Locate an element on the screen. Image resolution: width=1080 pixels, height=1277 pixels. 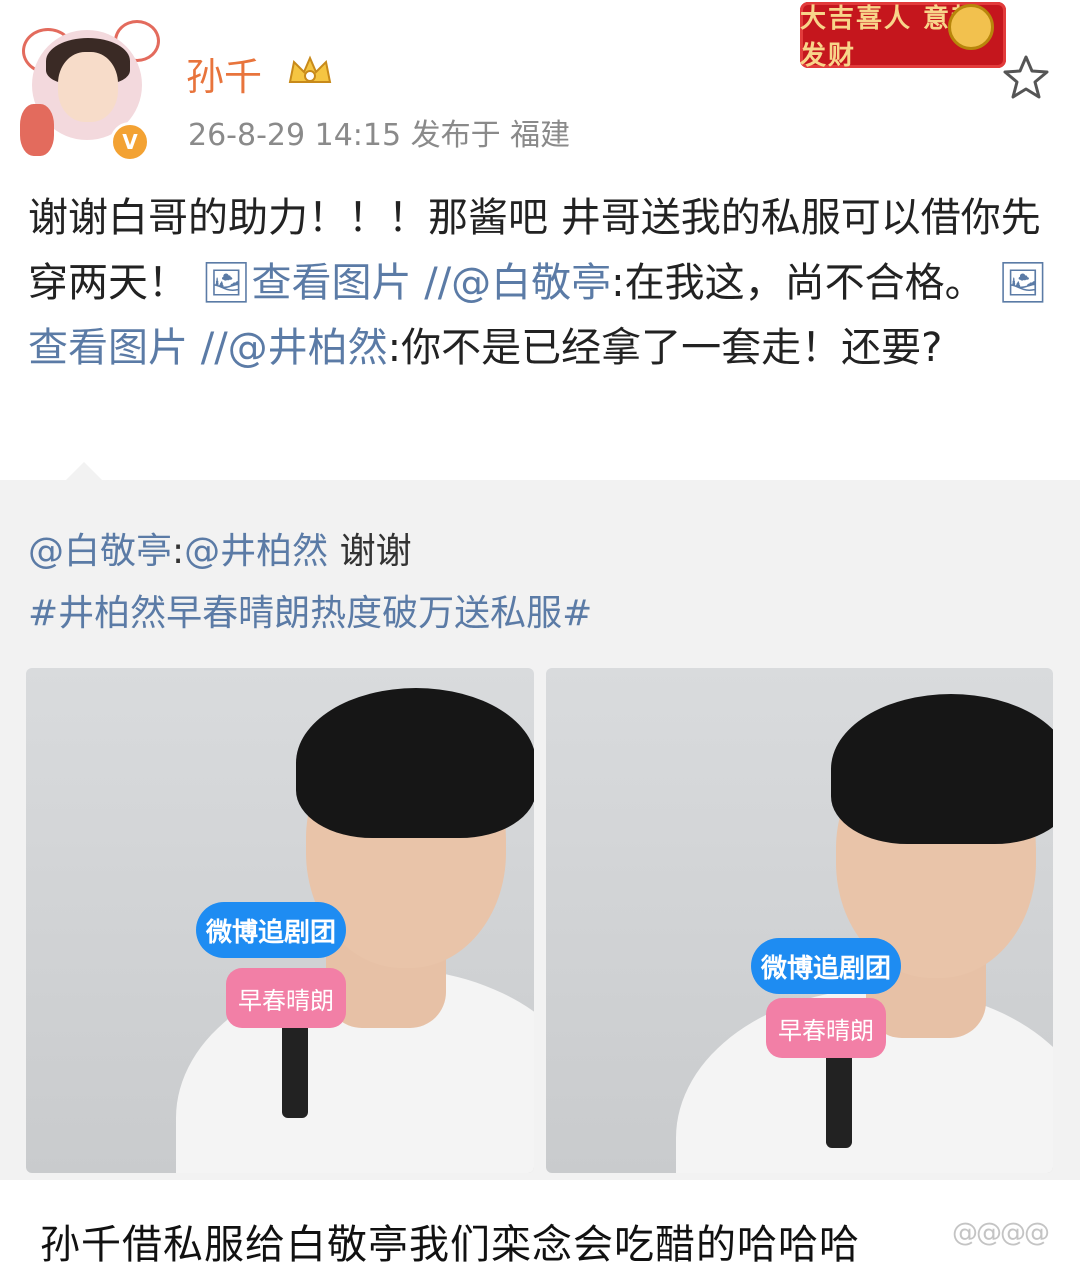
post-text-segment: :你不是已经拿了一套走！还要? is located at coordinates (665, 348).